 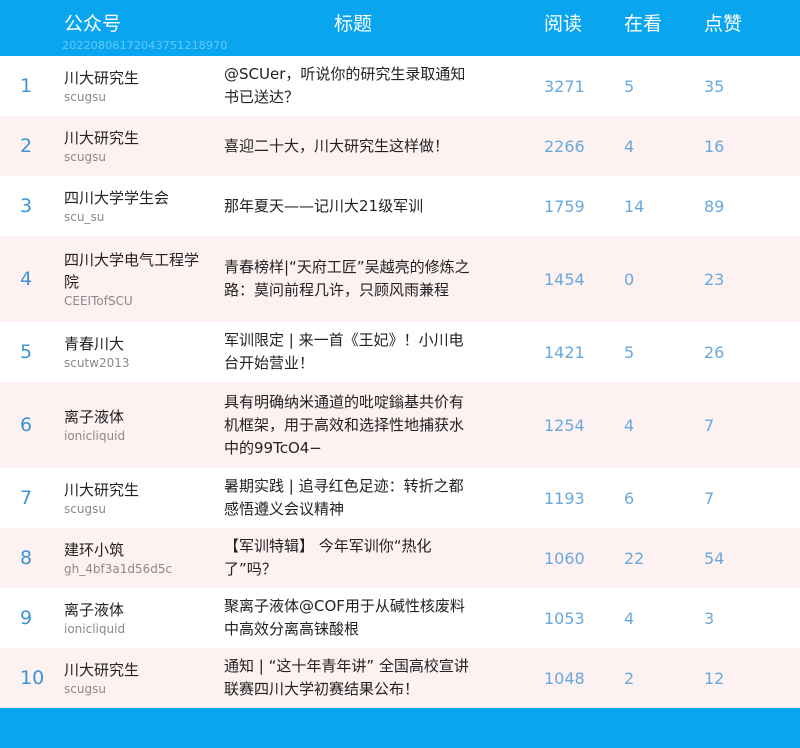 I want to click on rank-number: 8, so click(x=26, y=558).